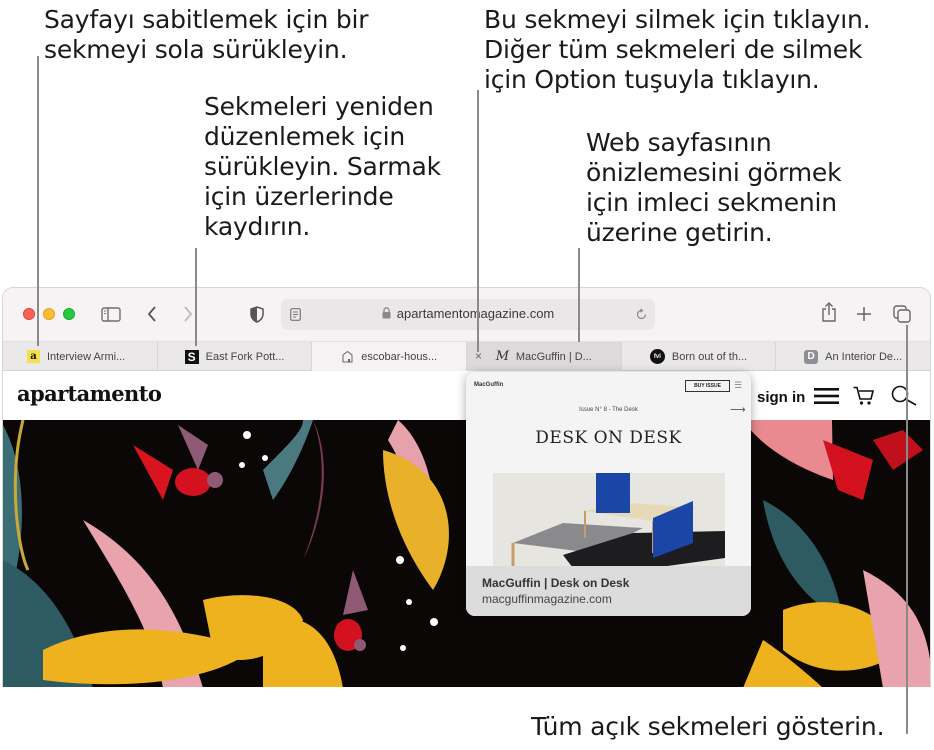 This screenshot has height=750, width=934. Describe the element at coordinates (49, 314) in the screenshot. I see `minimize-window-button` at that location.